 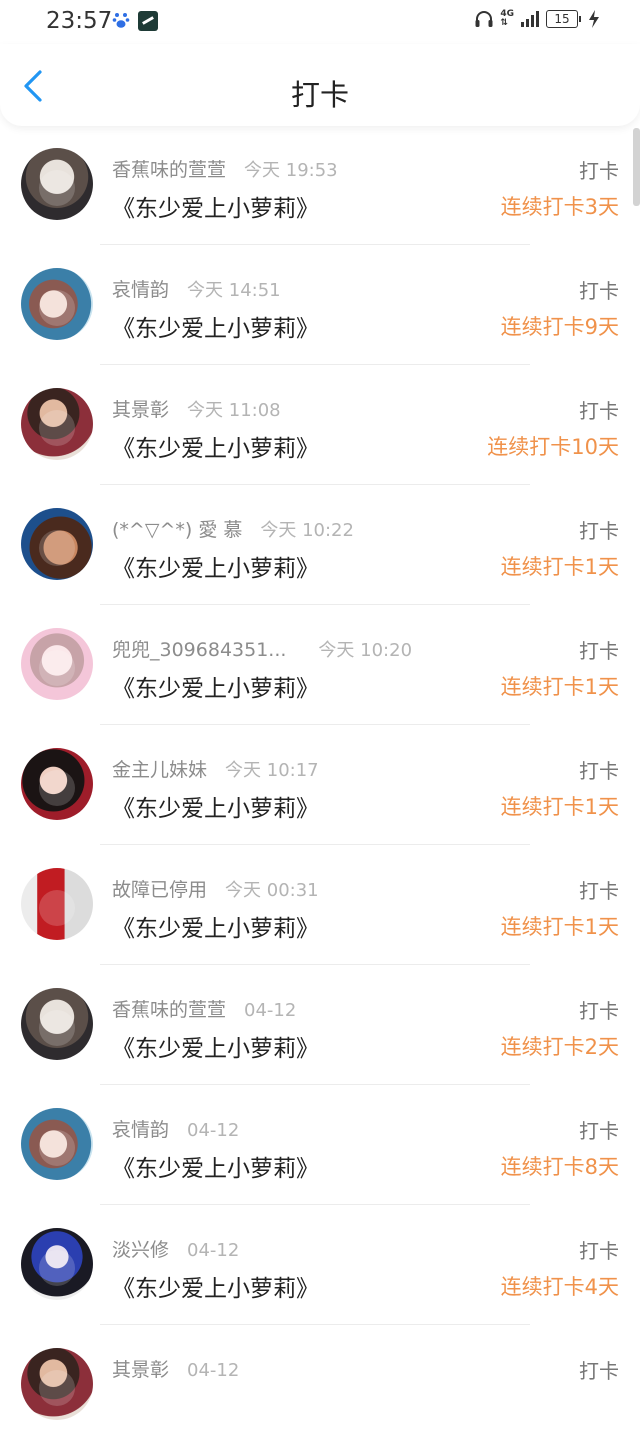 I want to click on user-name: 故障已停用, so click(x=159, y=888).